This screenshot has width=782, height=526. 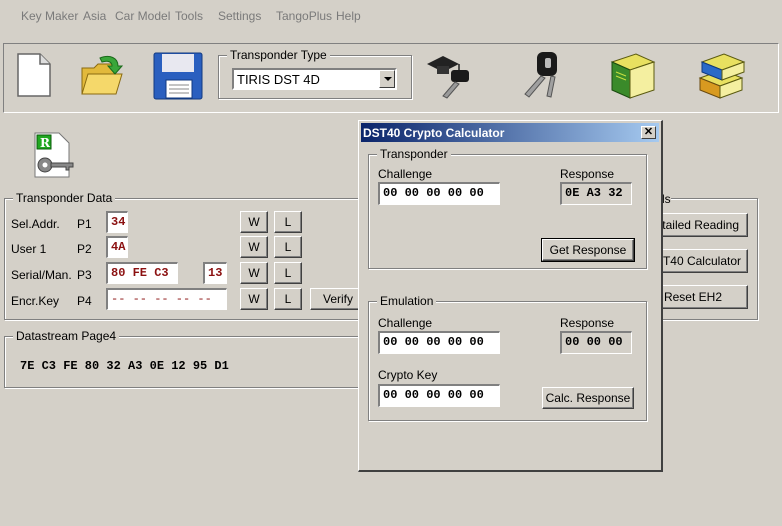 What do you see at coordinates (348, 16) in the screenshot?
I see `menu-help: Help` at bounding box center [348, 16].